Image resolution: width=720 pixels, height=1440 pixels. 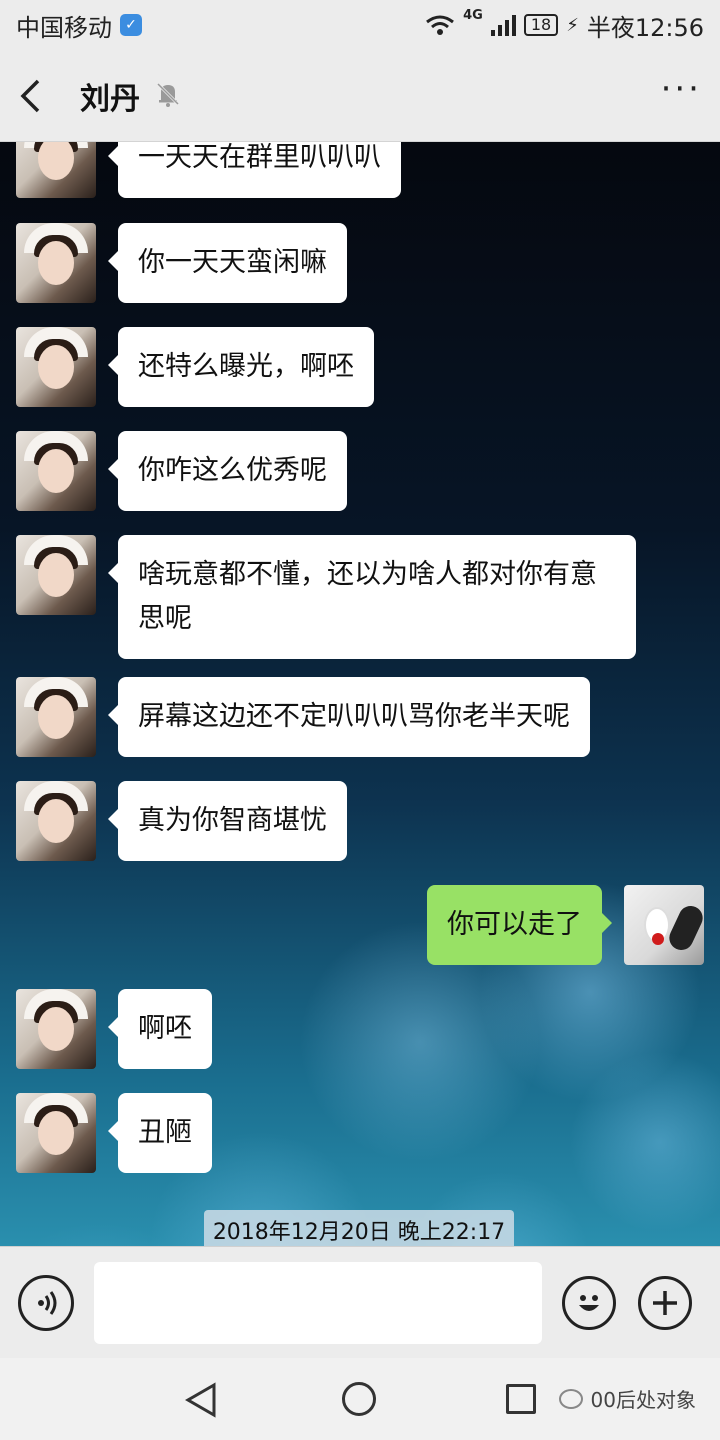 I want to click on emoji-button, so click(x=589, y=1302).